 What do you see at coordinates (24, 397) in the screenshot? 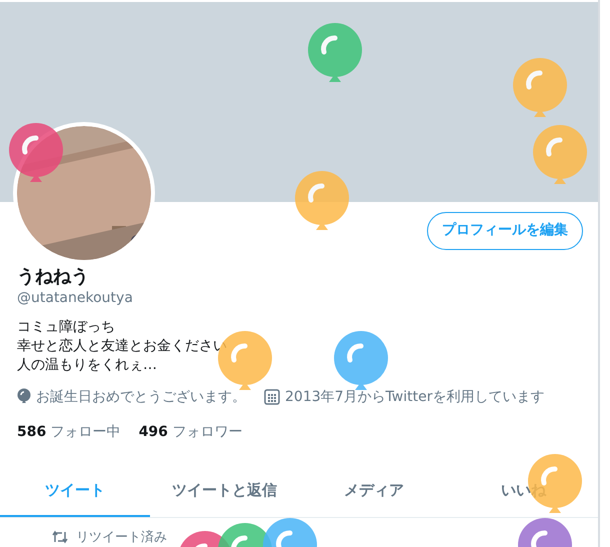
I see `balloon-icon` at bounding box center [24, 397].